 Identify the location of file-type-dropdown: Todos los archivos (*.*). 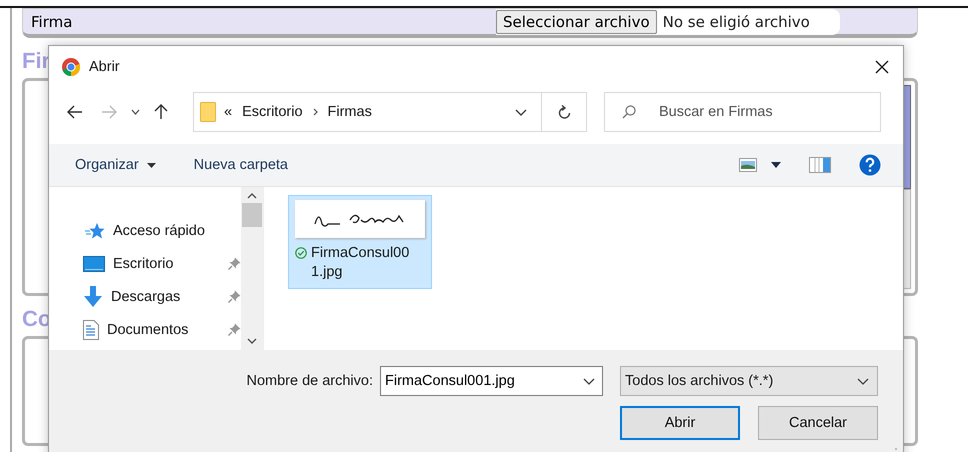
(749, 381).